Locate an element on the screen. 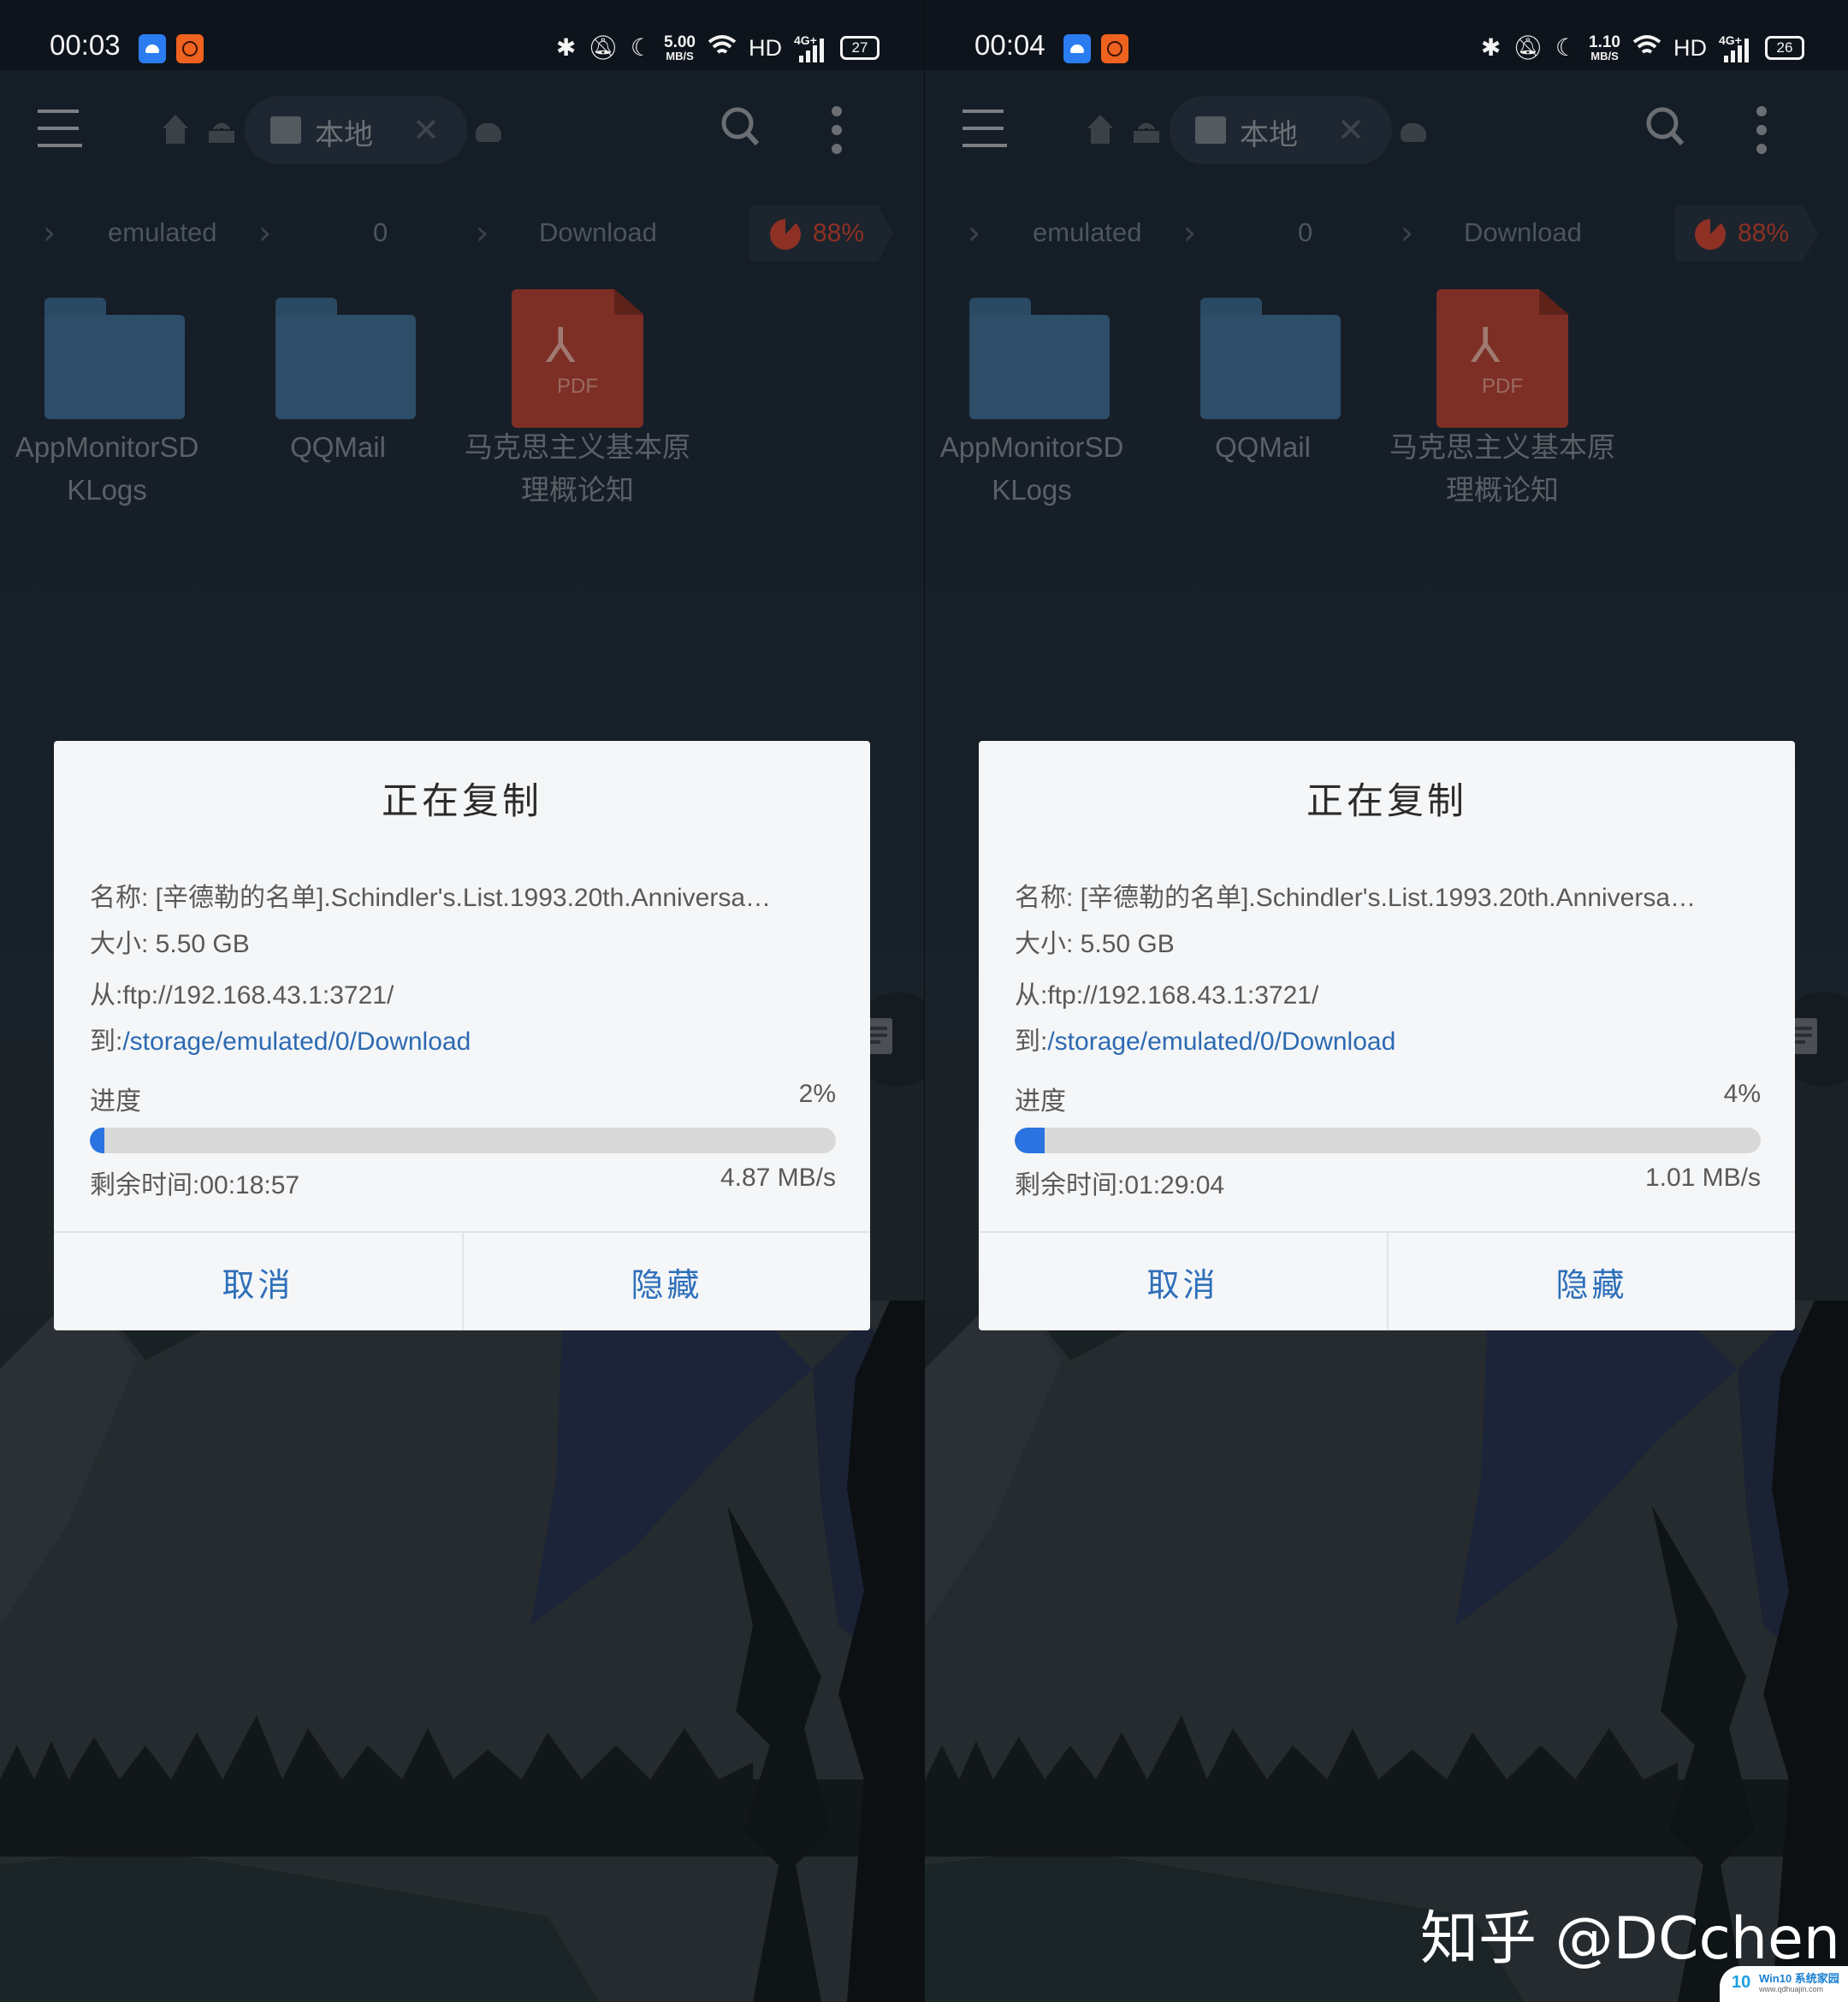 The width and height of the screenshot is (1848, 2002). remaining-time-row: 剩余时间:00:18:57 is located at coordinates (195, 1185).